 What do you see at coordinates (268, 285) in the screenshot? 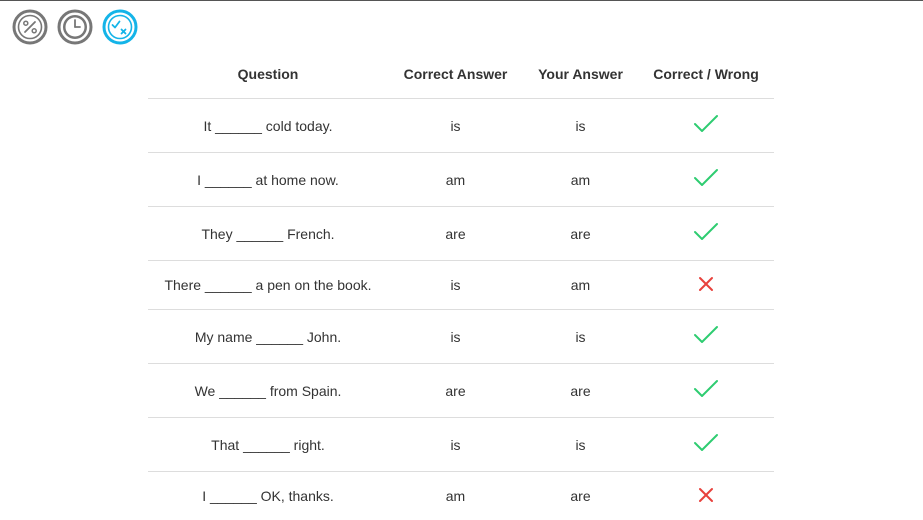
I see `question-cell: There ______ a pen on the book.` at bounding box center [268, 285].